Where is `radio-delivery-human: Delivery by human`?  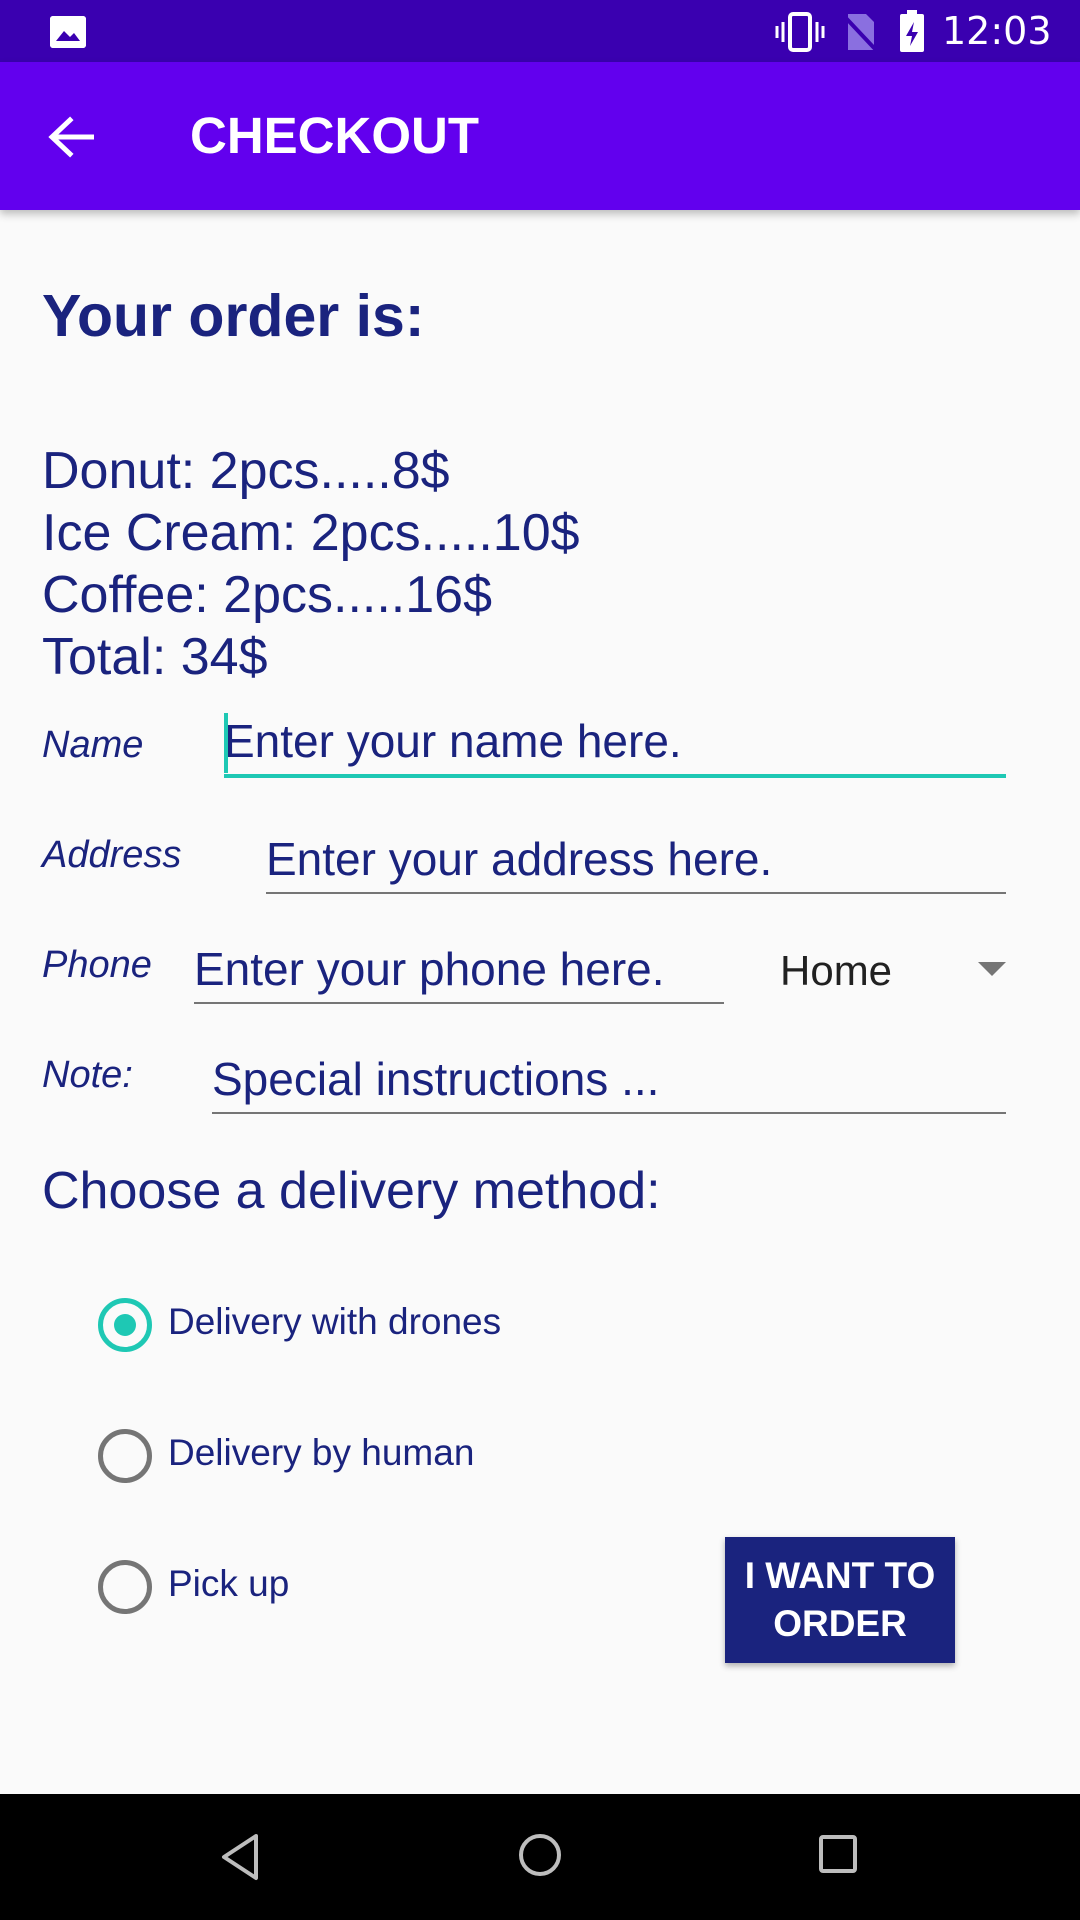
radio-delivery-human: Delivery by human is located at coordinates (348, 1455).